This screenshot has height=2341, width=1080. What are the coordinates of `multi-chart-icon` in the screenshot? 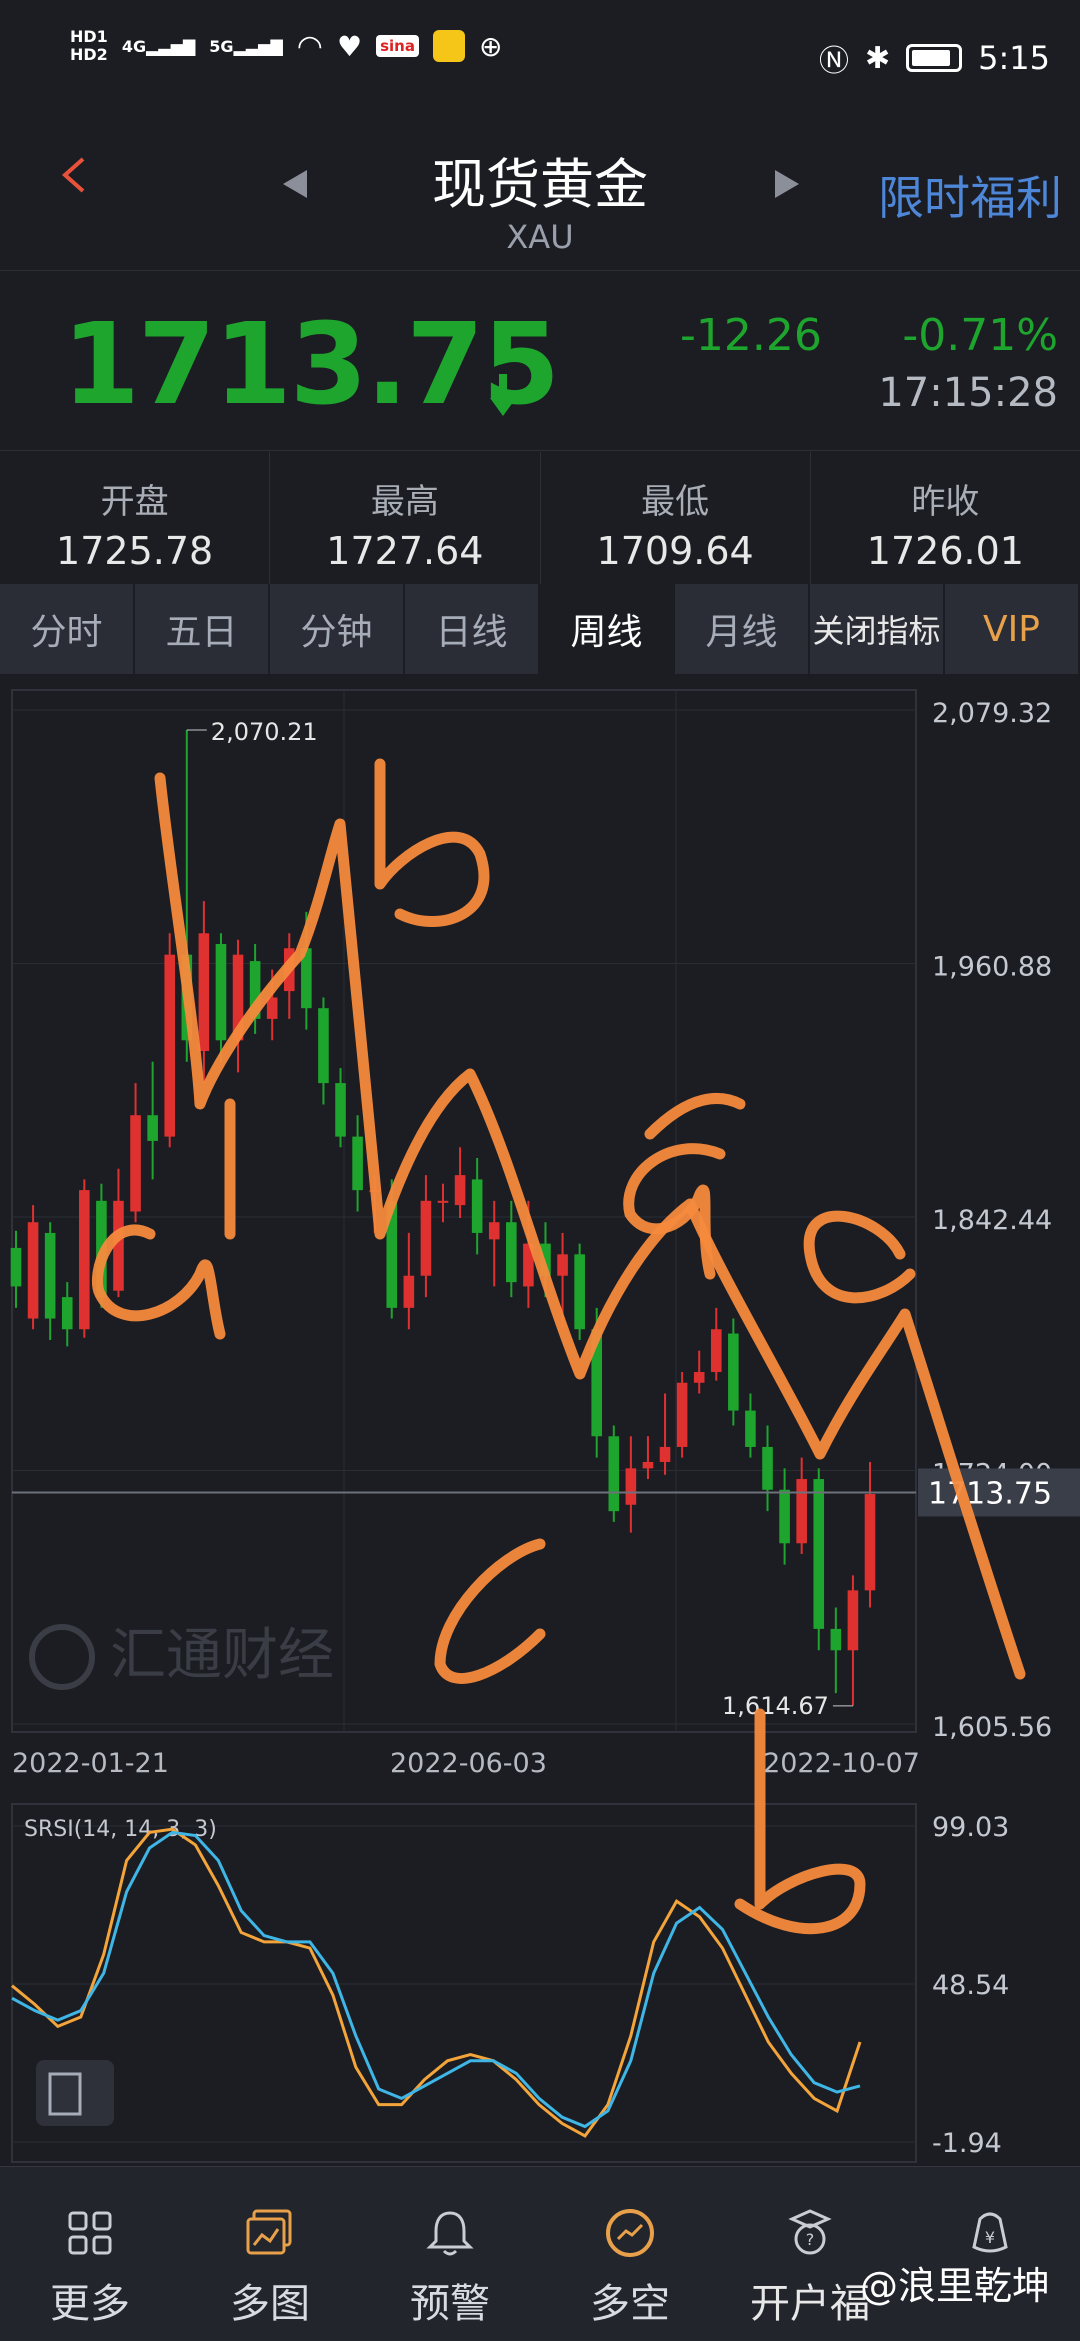 It's located at (269, 2232).